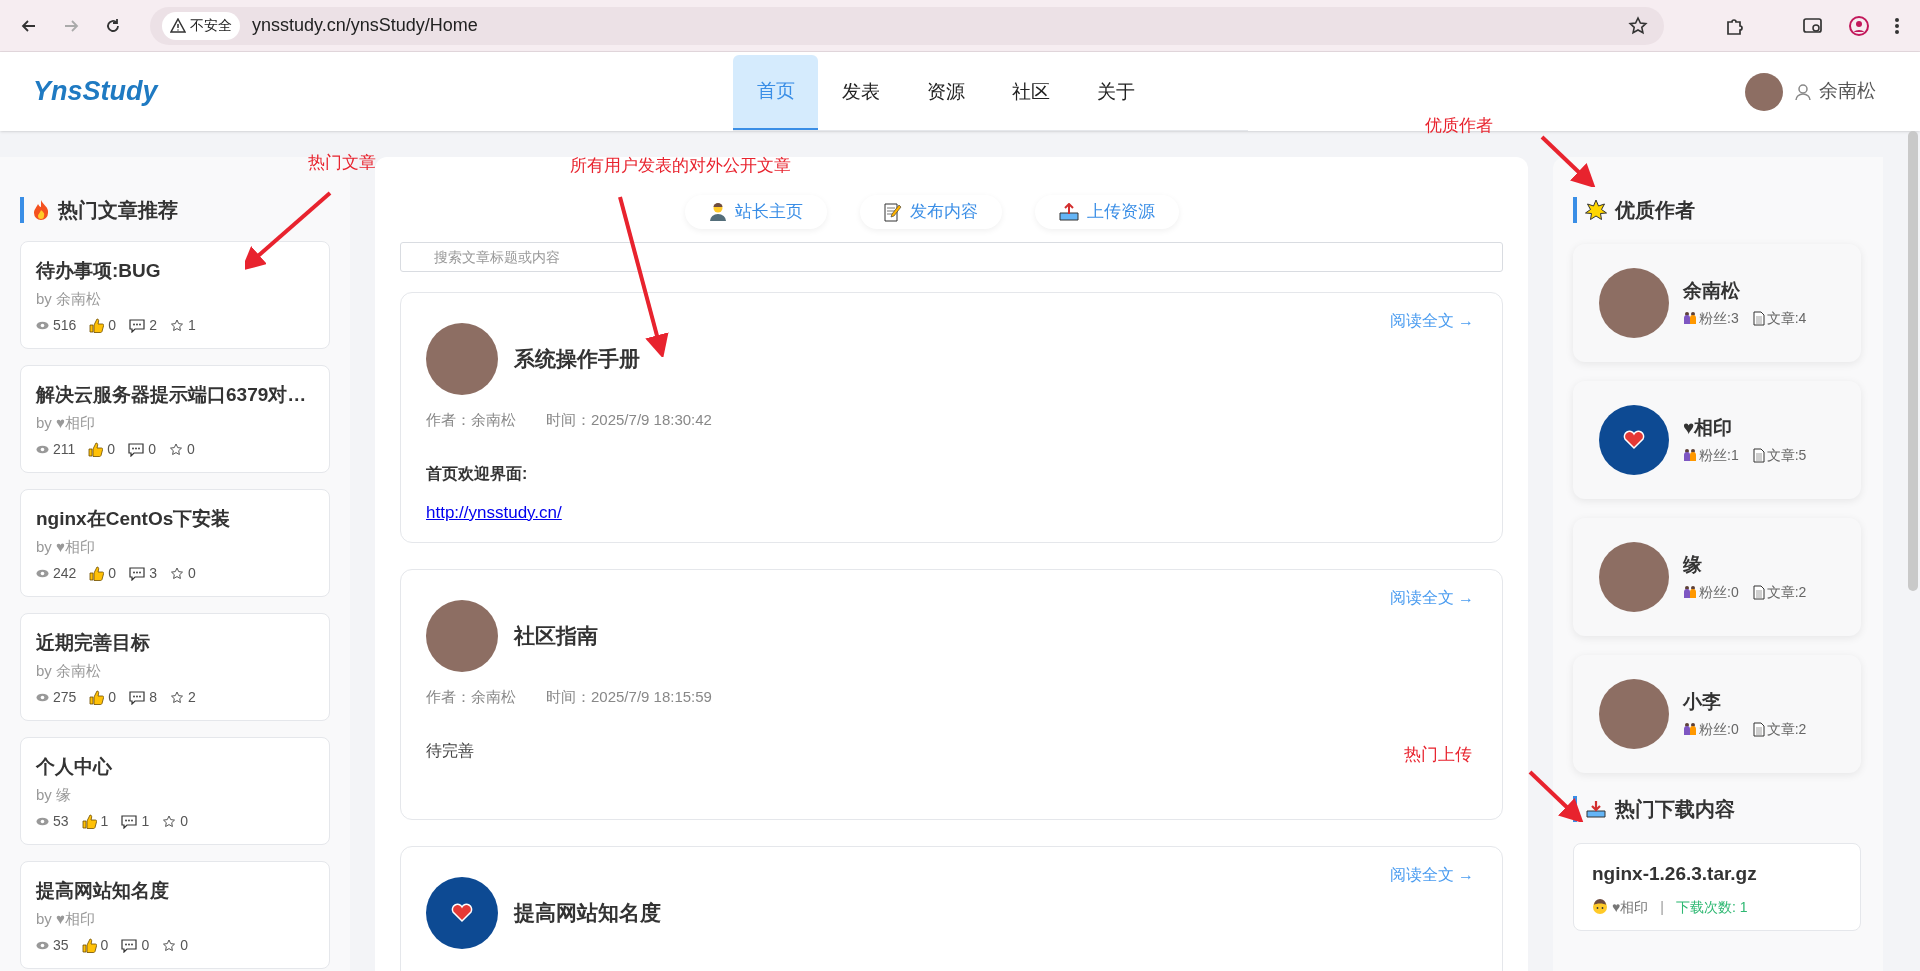  What do you see at coordinates (587, 913) in the screenshot?
I see `post-title: 提高网站知名度` at bounding box center [587, 913].